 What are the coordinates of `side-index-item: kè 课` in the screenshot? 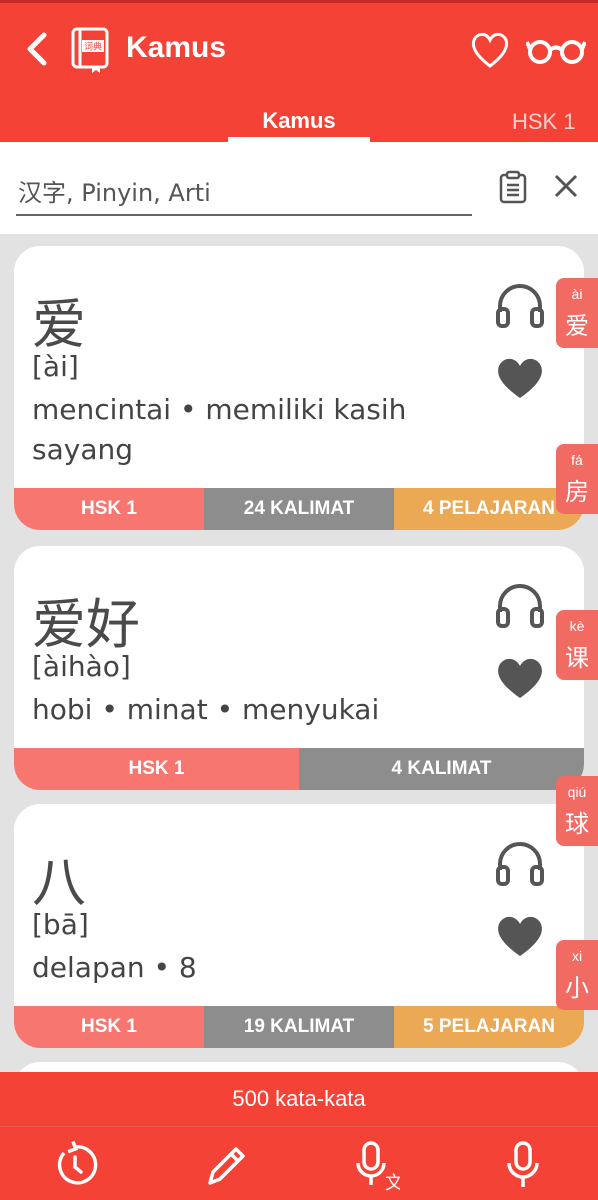 It's located at (577, 645).